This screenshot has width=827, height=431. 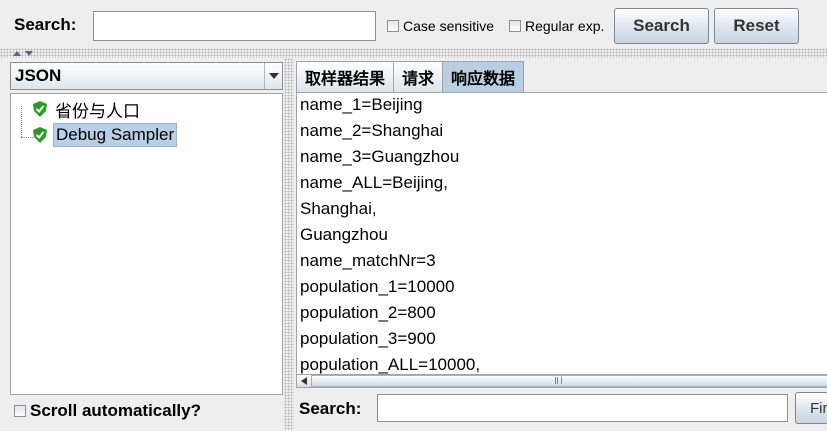 I want to click on case-sensitive-checkbox, so click(x=393, y=26).